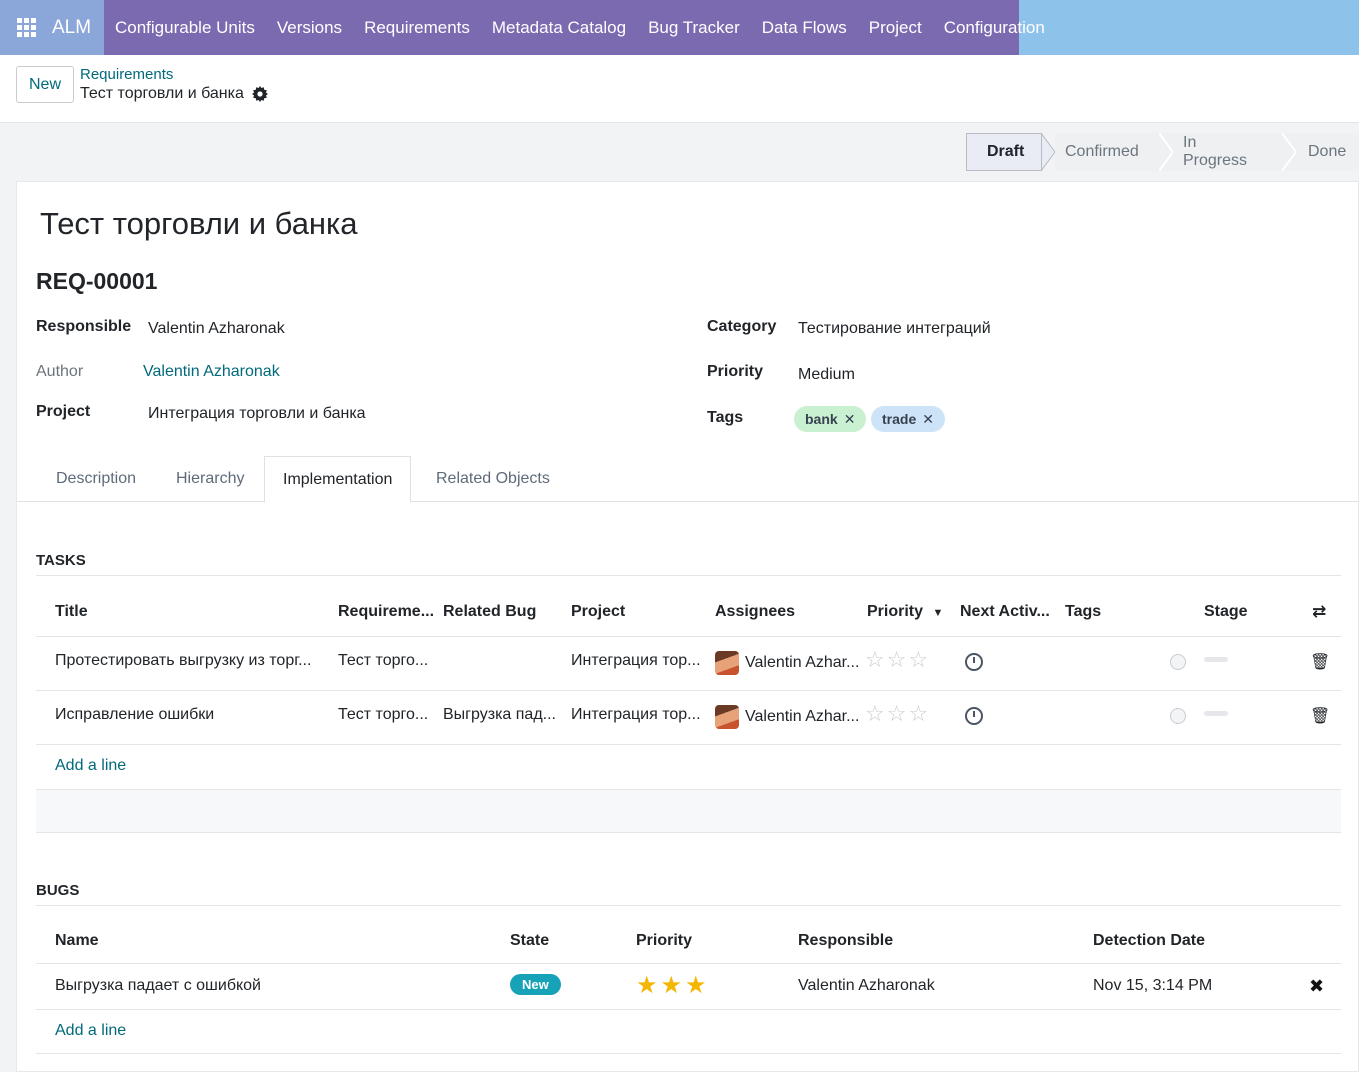  I want to click on gear-icon, so click(259, 94).